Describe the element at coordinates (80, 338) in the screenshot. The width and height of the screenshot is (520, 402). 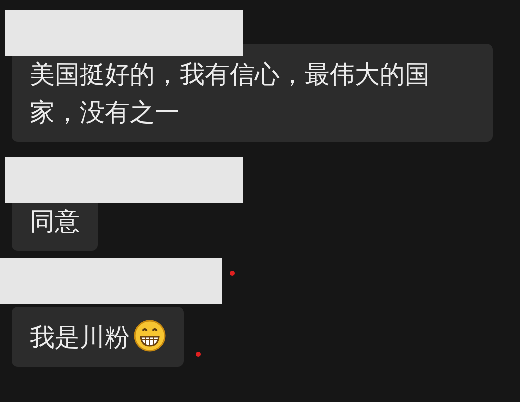
I see `message-text: 我是川粉` at that location.